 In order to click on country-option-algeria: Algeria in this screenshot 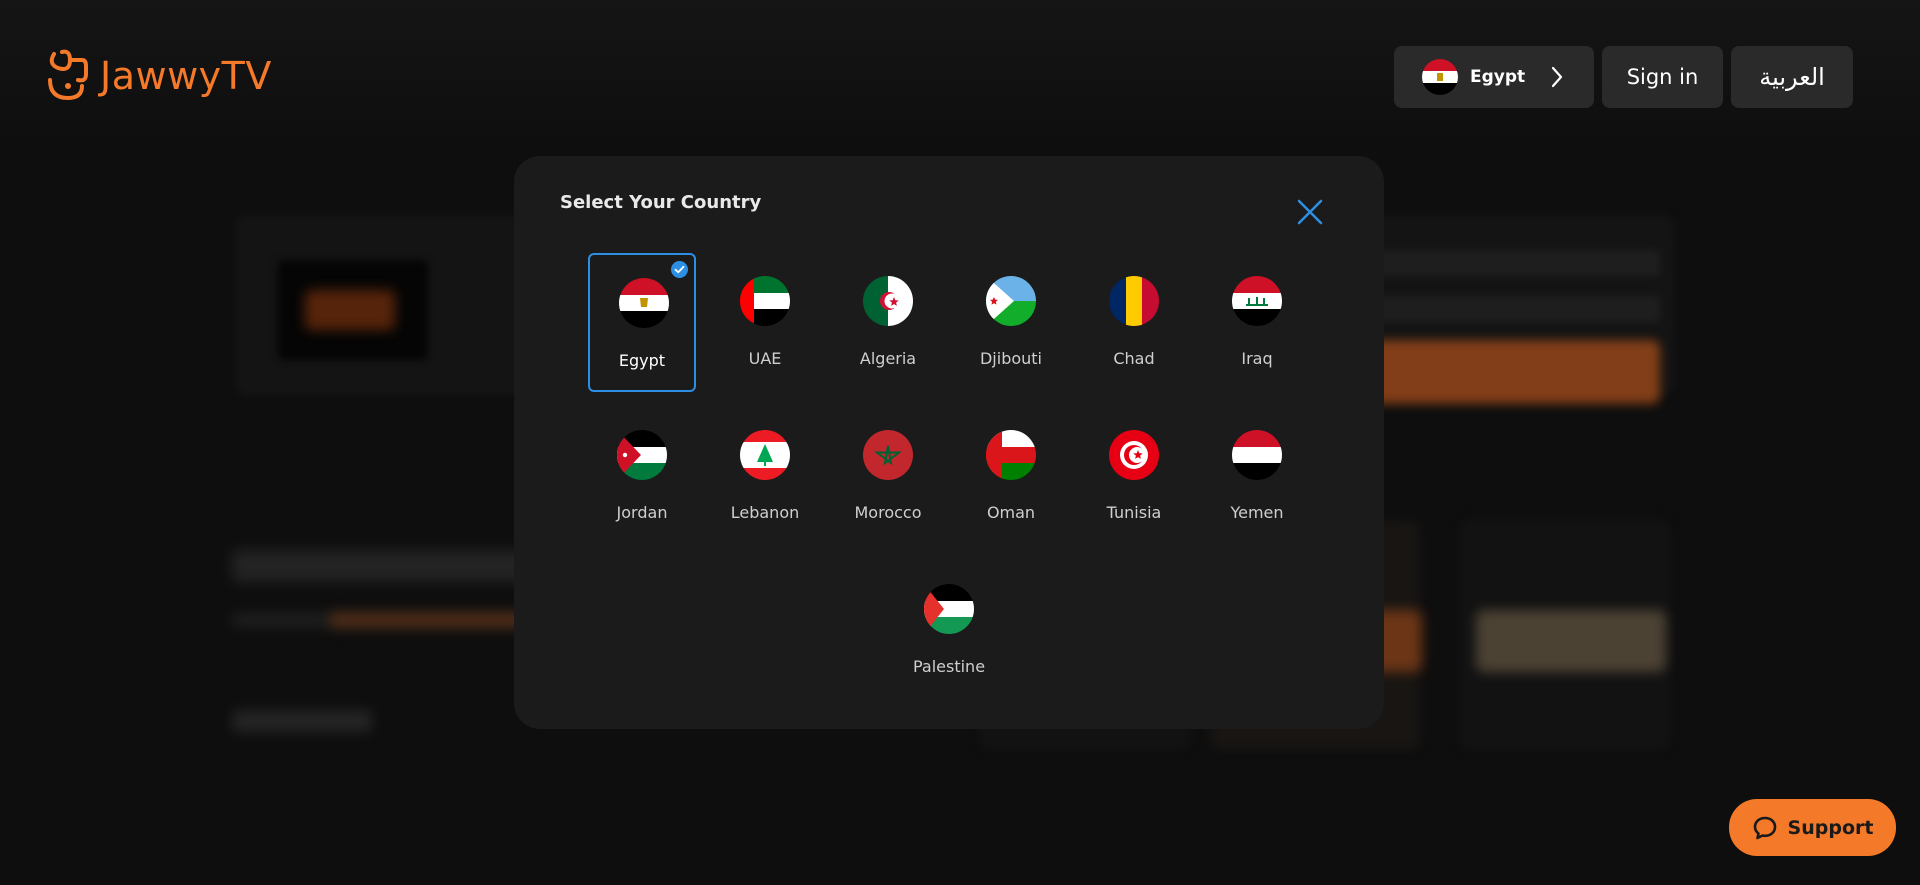, I will do `click(888, 322)`.